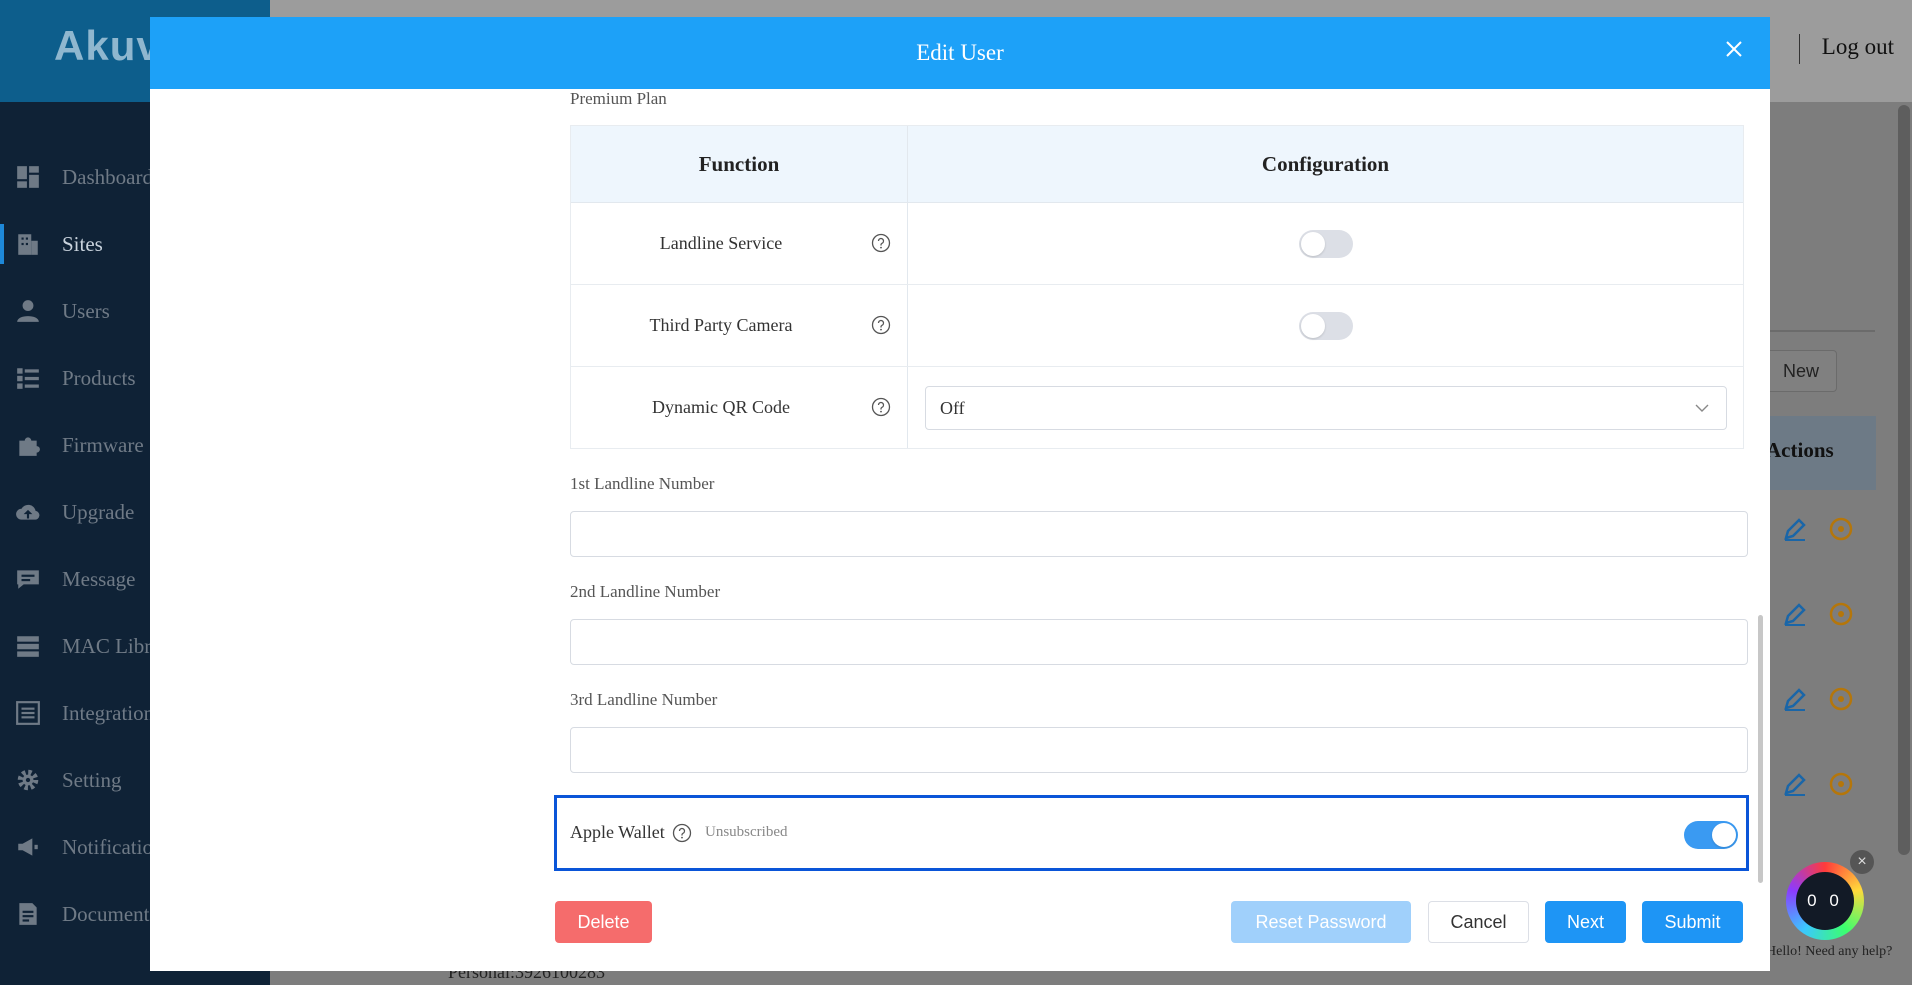  I want to click on apple-wallet-row: Apple Wallet Unsubscribed, so click(1151, 833).